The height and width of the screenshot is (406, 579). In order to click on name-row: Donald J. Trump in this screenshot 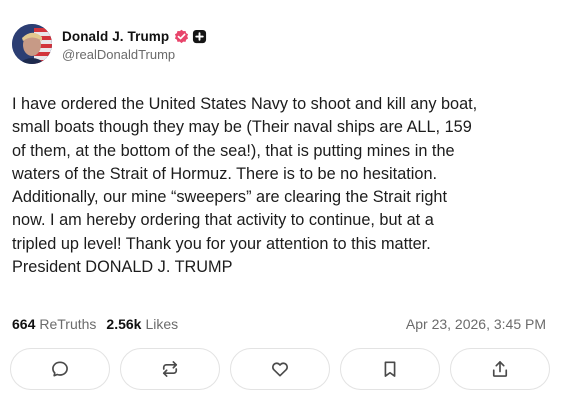, I will do `click(134, 36)`.